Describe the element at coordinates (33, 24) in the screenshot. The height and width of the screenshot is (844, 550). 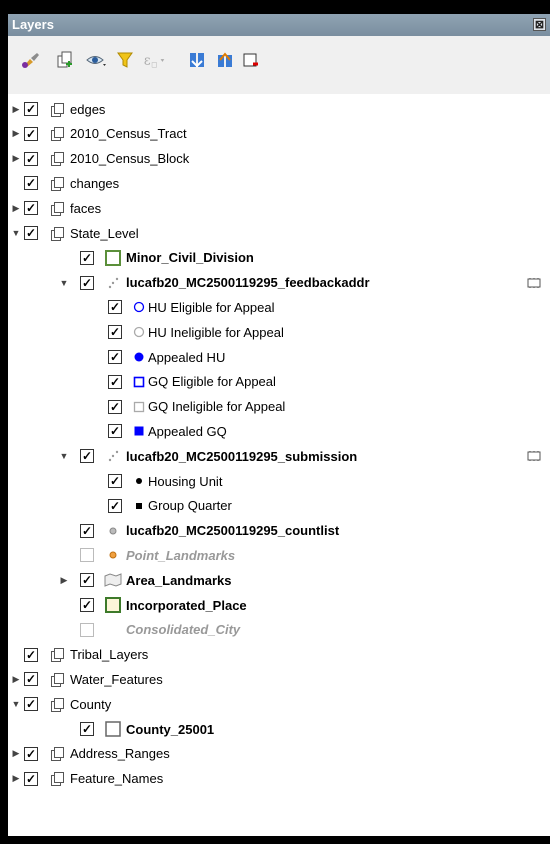
I see `panel-title-text: Layers` at that location.